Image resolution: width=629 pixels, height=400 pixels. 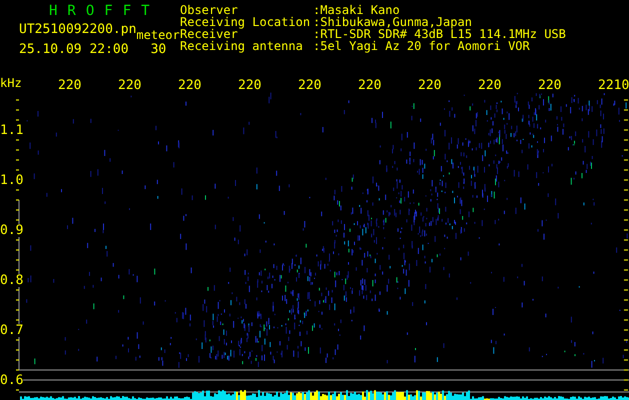 What do you see at coordinates (12, 230) in the screenshot?
I see `freq-tick-label: 0.9` at bounding box center [12, 230].